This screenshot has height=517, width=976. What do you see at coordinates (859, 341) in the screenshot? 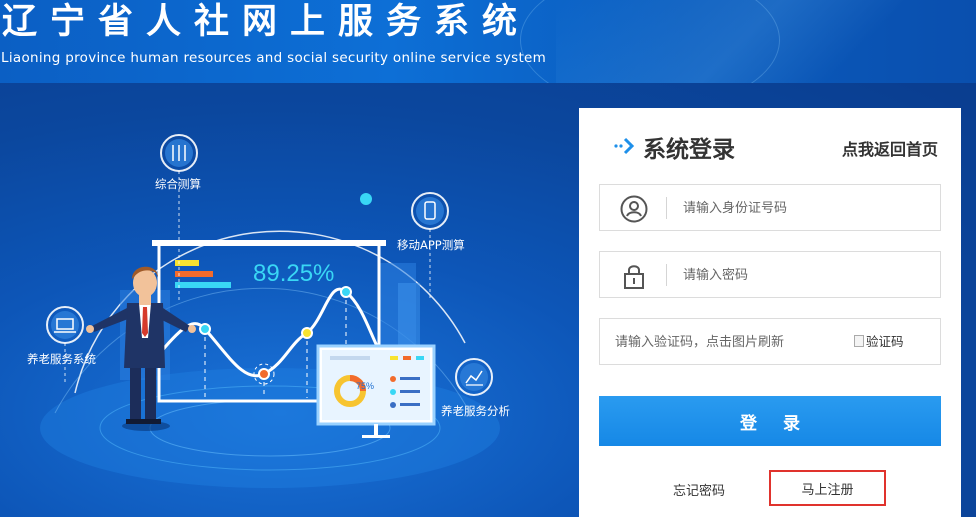
I see `broken-image-icon` at bounding box center [859, 341].